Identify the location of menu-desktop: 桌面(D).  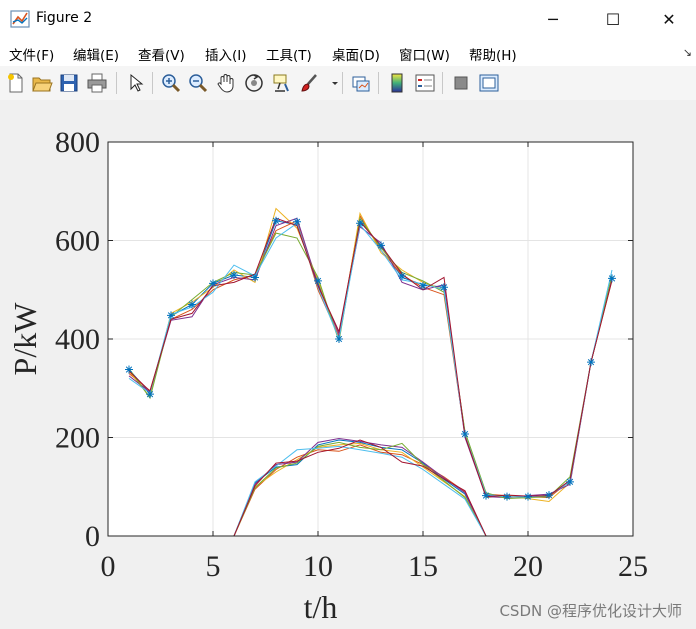
(356, 54).